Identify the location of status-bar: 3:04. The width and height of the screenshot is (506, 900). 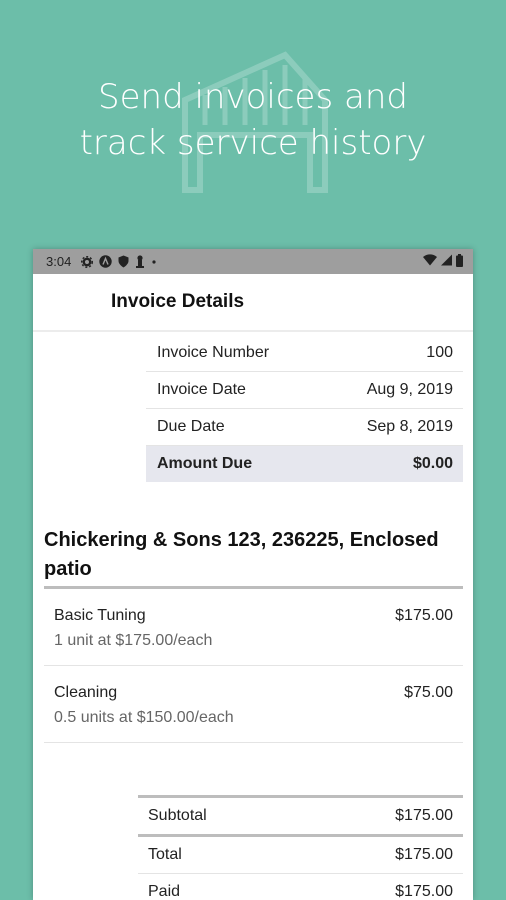
(253, 261).